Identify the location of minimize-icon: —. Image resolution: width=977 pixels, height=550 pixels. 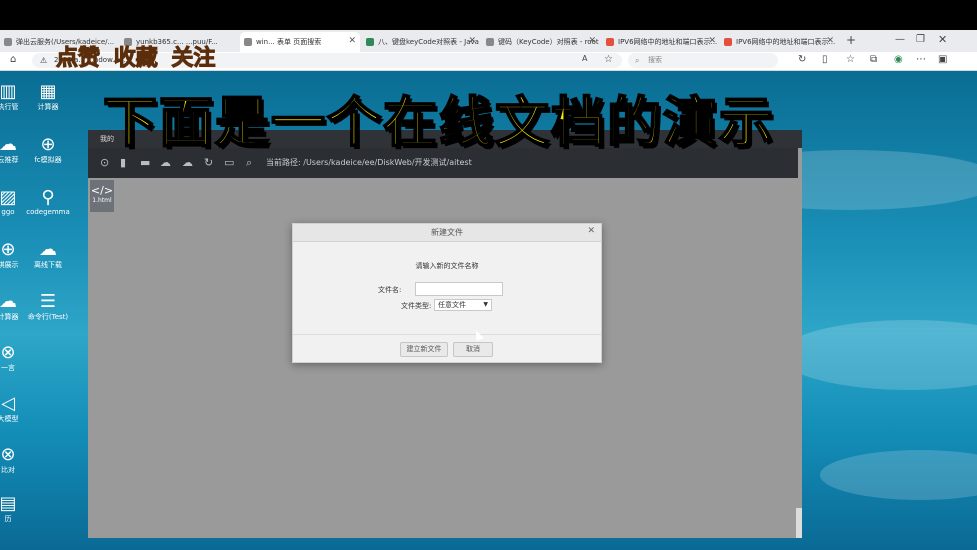
(900, 39).